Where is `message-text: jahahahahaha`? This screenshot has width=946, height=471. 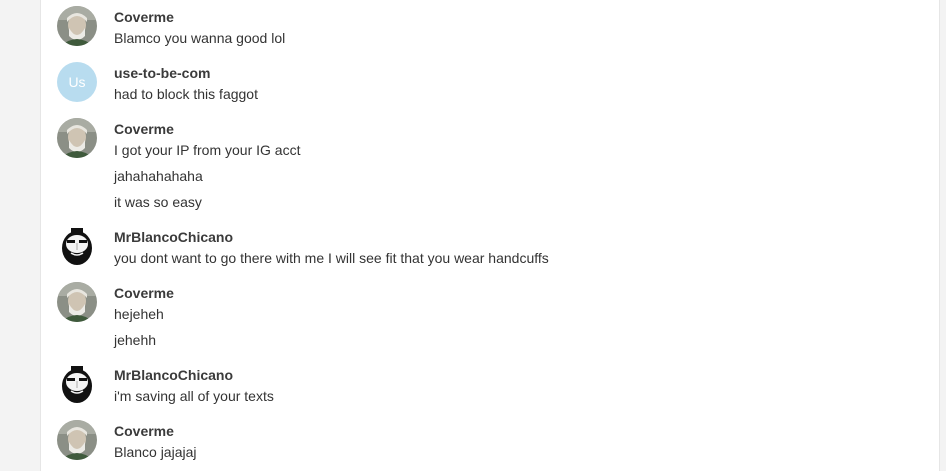
message-text: jahahahahaha is located at coordinates (158, 176).